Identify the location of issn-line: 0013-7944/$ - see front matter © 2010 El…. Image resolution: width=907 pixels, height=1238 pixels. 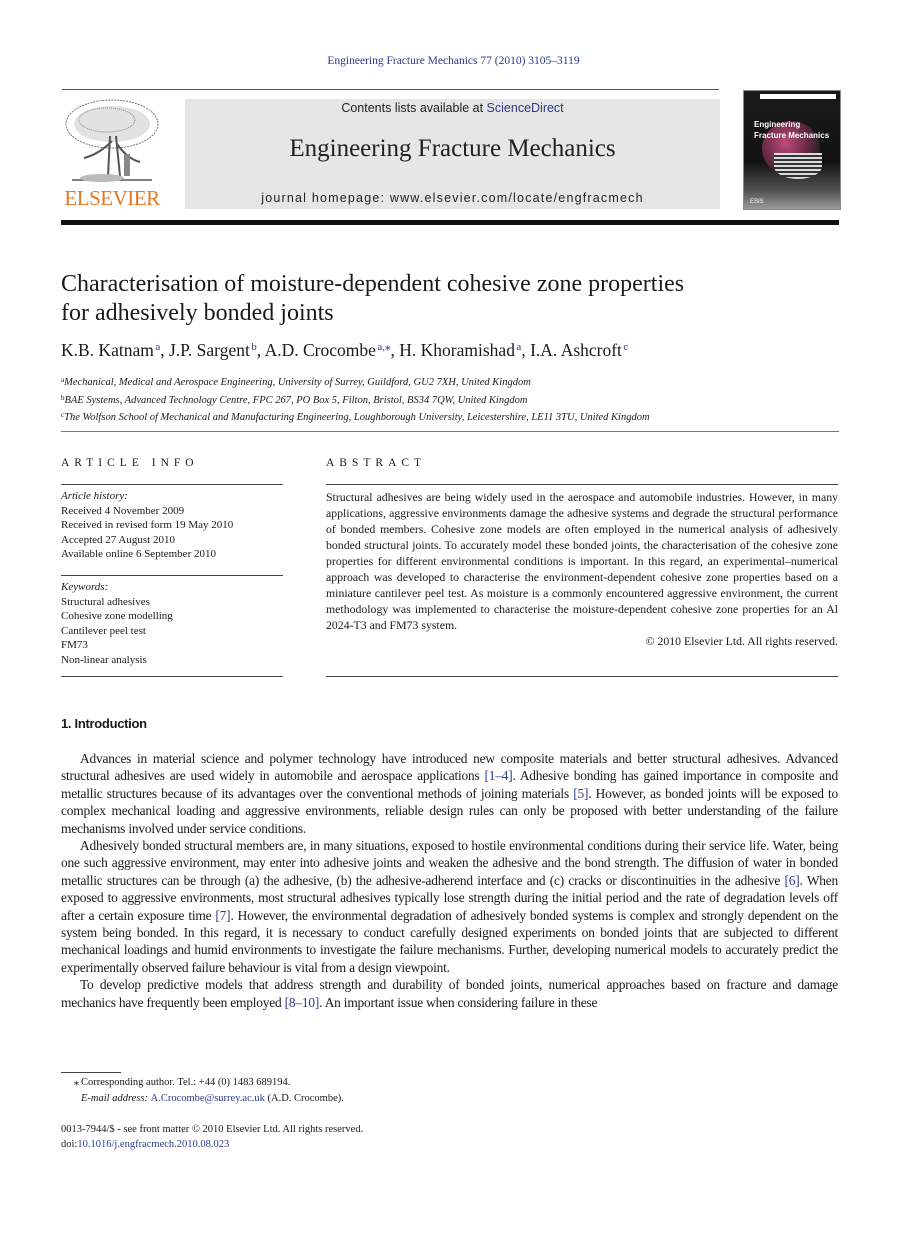
(212, 1129).